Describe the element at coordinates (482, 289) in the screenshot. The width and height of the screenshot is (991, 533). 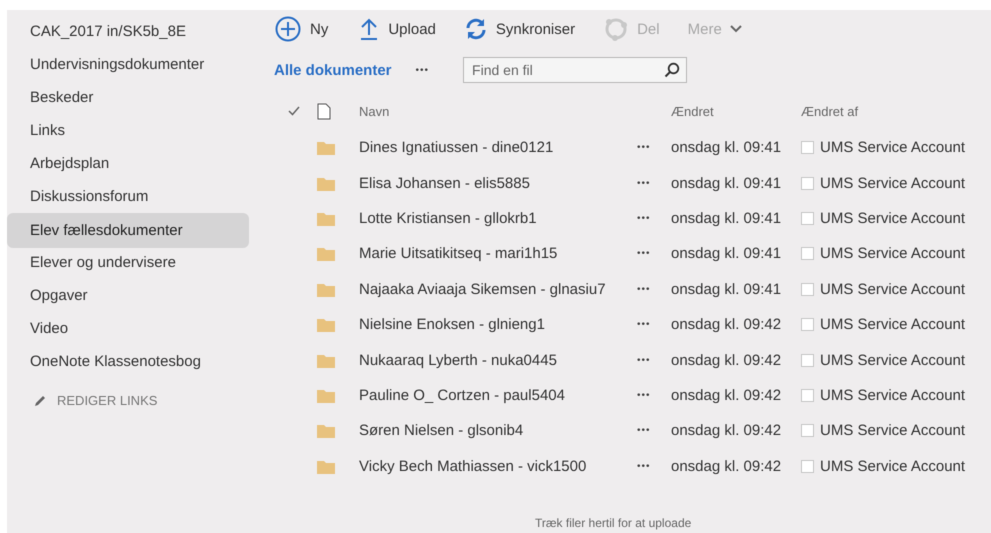
I see `folder-name: Najaaka Aviaaja Sikemsen - glnasiu7` at that location.